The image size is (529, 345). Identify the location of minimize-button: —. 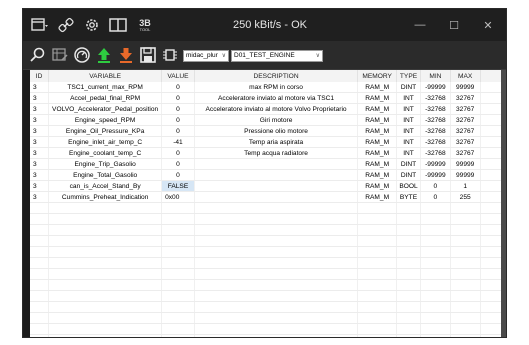
(420, 25).